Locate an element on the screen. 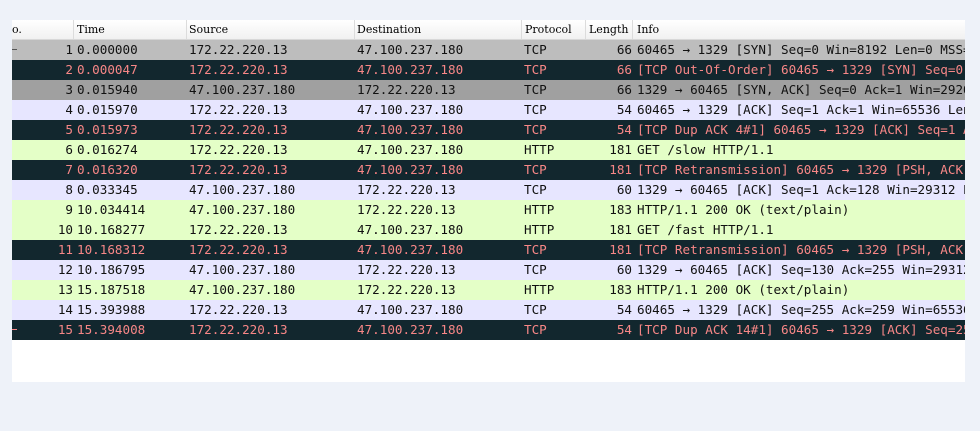  column-header-source: Source is located at coordinates (271, 29).